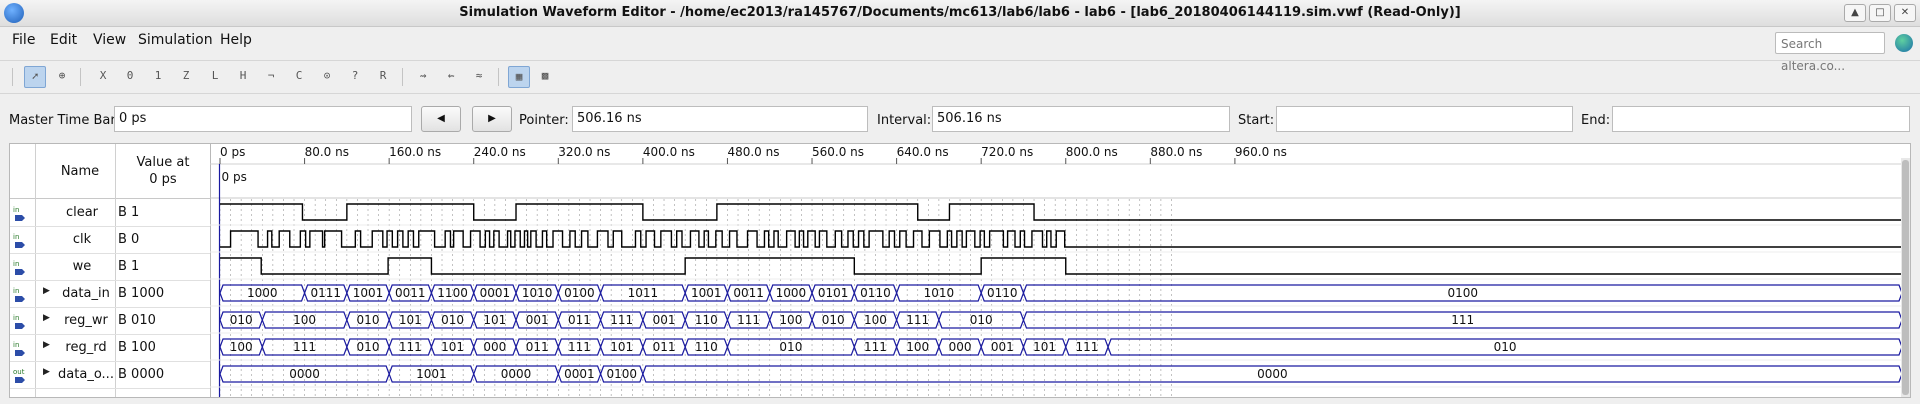 This screenshot has height=404, width=1920. What do you see at coordinates (35, 77) in the screenshot?
I see `pointer-tool-icon: ➚` at bounding box center [35, 77].